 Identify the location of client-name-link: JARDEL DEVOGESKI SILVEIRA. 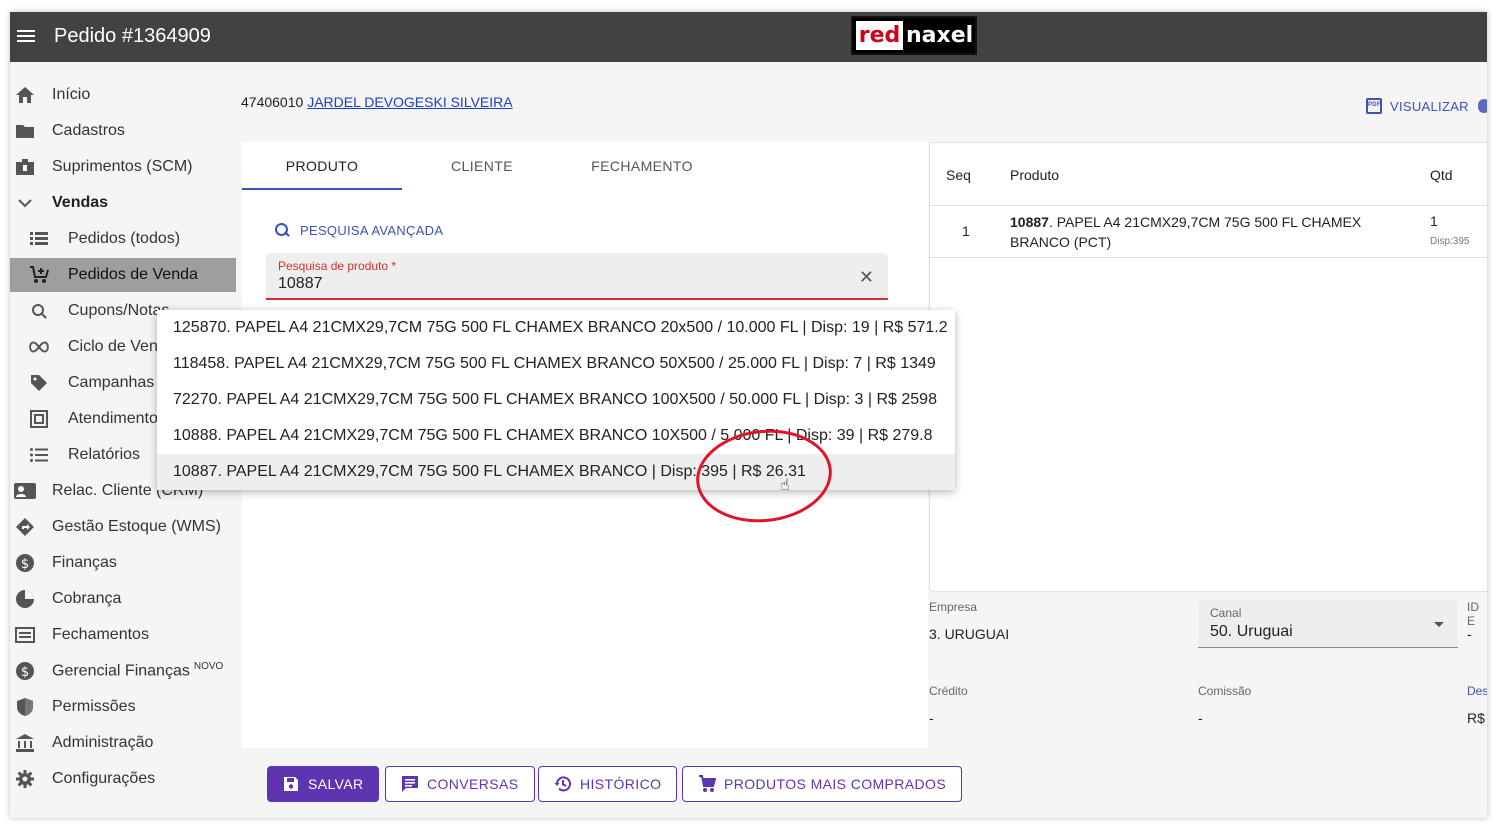
(409, 102).